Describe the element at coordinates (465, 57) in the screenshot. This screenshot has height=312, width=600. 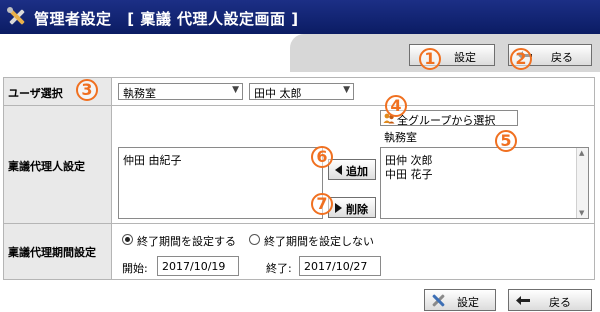
I see `settings-button-label: 設定` at that location.